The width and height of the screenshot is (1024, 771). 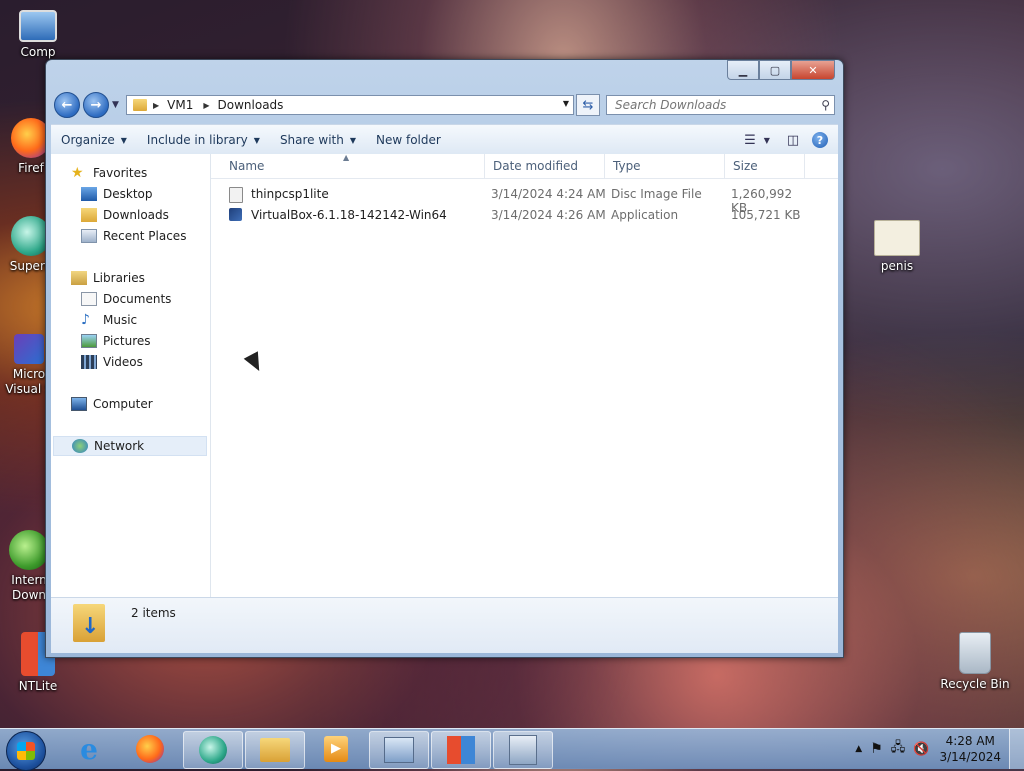 What do you see at coordinates (765, 166) in the screenshot?
I see `column-size: Size` at bounding box center [765, 166].